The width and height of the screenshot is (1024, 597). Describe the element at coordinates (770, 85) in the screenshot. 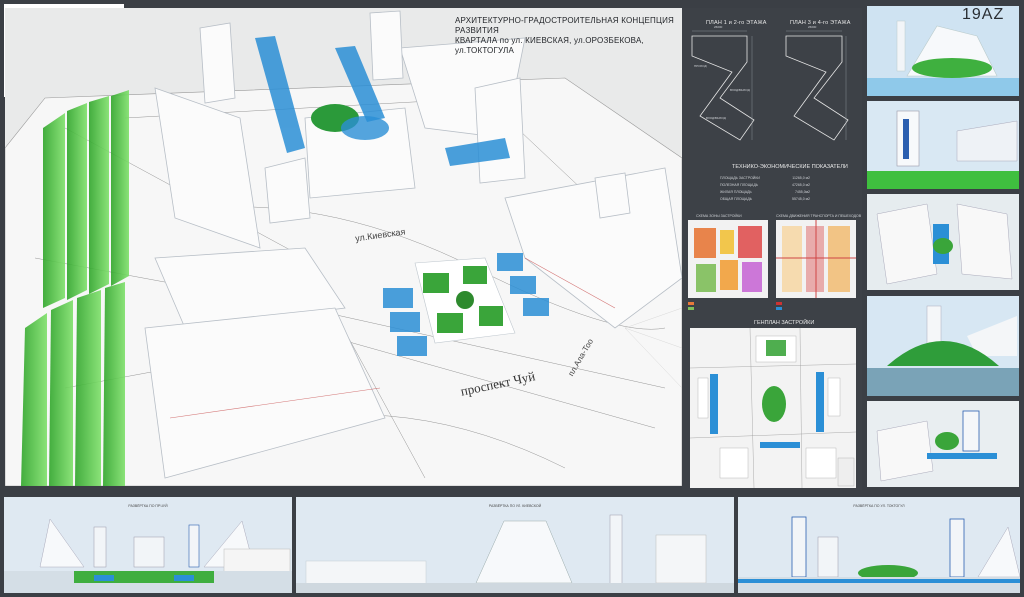

I see `floor-plans-graphic` at that location.